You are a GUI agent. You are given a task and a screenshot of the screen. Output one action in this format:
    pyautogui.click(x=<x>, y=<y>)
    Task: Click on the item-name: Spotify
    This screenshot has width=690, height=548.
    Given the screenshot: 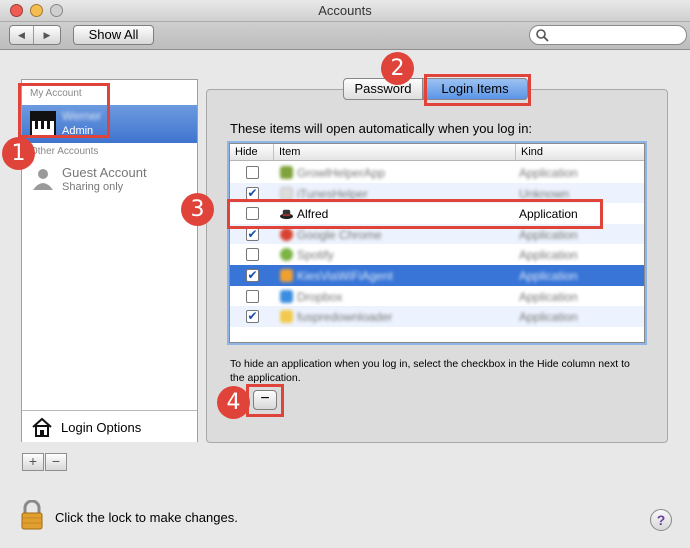 What is the action you would take?
    pyautogui.click(x=315, y=255)
    